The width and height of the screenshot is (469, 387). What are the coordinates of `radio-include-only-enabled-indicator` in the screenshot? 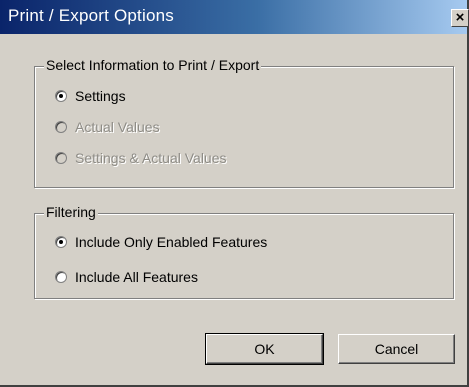 It's located at (61, 242).